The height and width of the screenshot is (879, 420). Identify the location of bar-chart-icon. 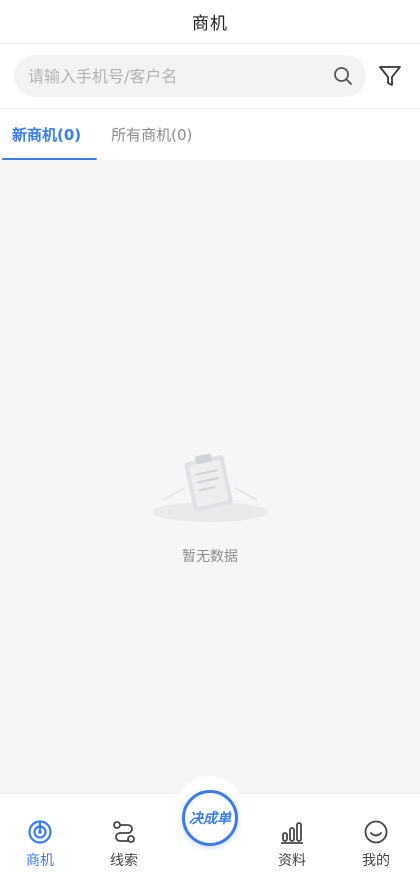
(292, 832).